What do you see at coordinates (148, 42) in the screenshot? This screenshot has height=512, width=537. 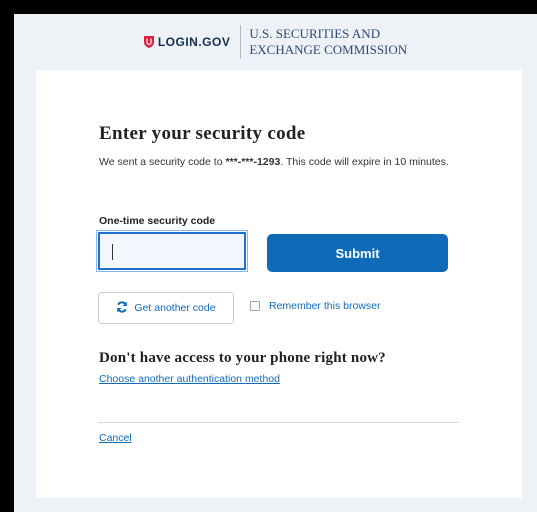 I see `shield-icon` at bounding box center [148, 42].